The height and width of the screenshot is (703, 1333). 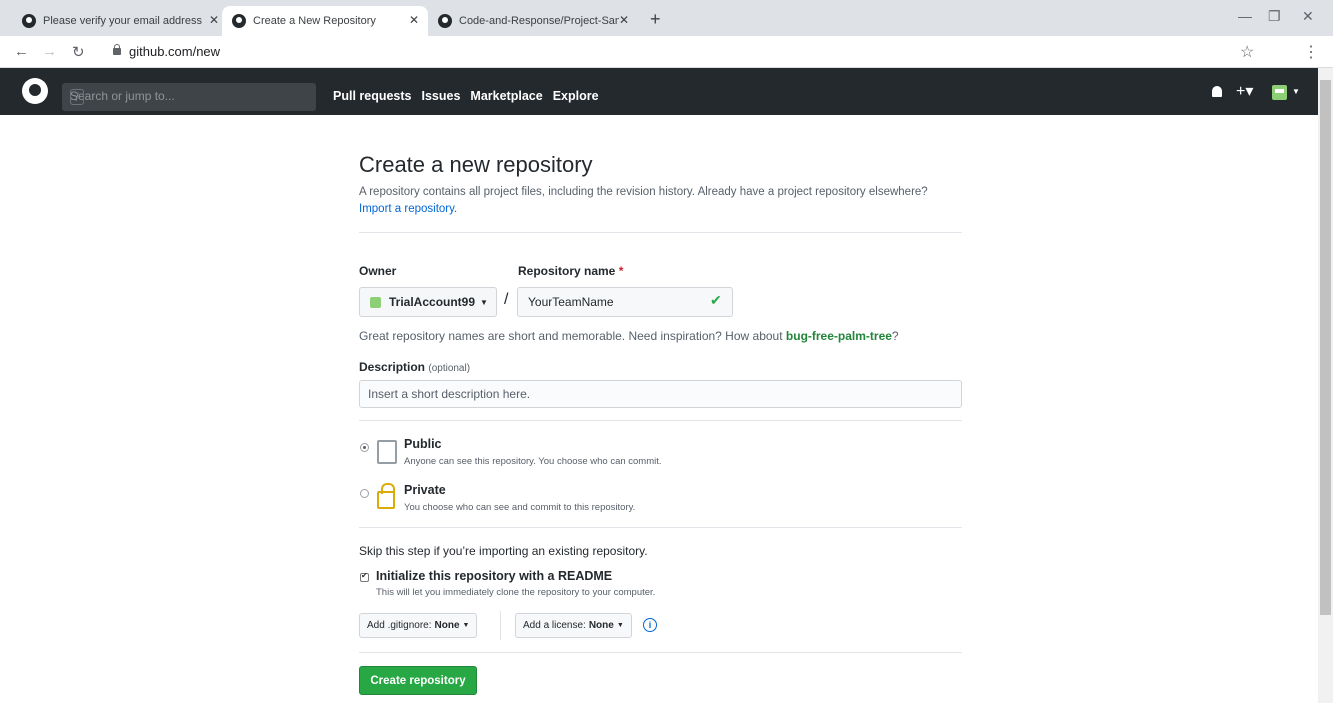 I want to click on suggested-name-link: bug-free-palm-tree, so click(x=839, y=336).